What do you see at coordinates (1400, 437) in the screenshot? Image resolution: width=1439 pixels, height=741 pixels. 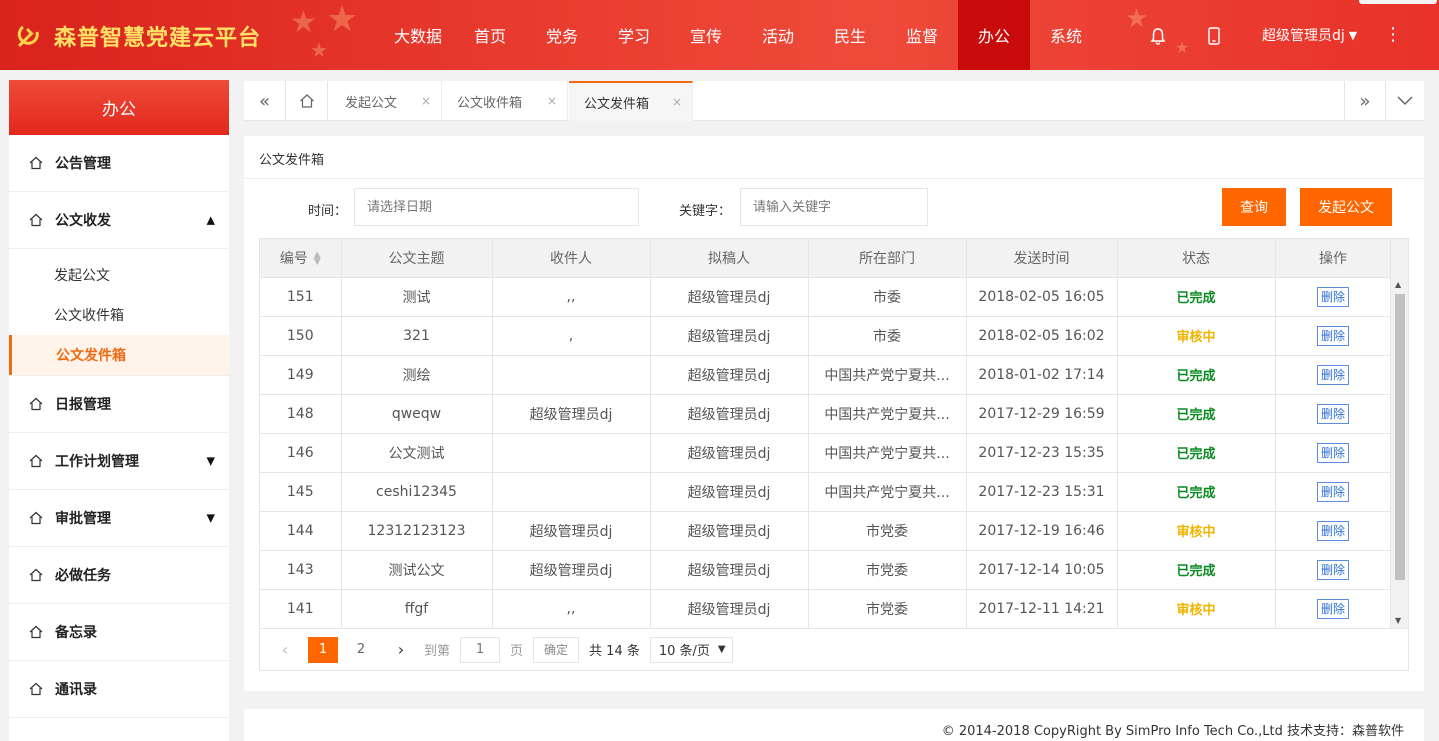 I see `scrollbar-thumb` at bounding box center [1400, 437].